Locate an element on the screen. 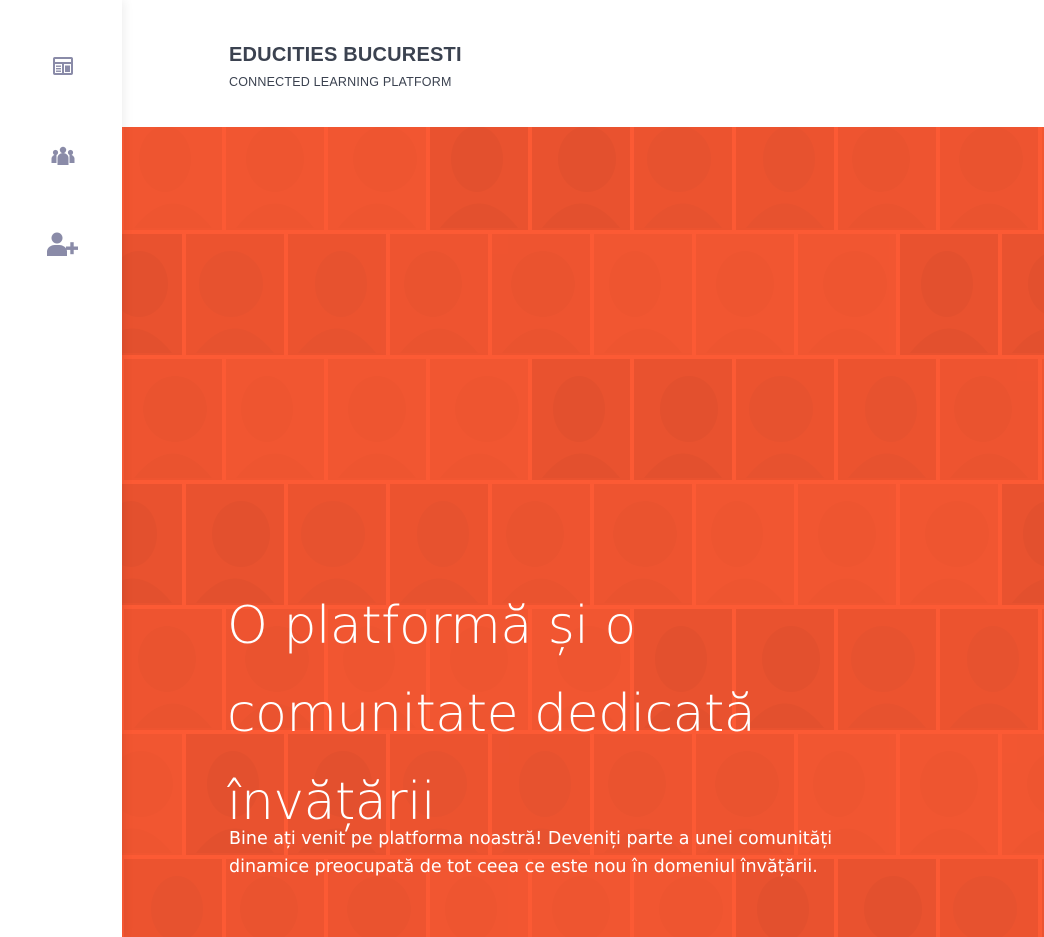 The height and width of the screenshot is (937, 1044). hero-title-line: O platformă și o is located at coordinates (431, 626).